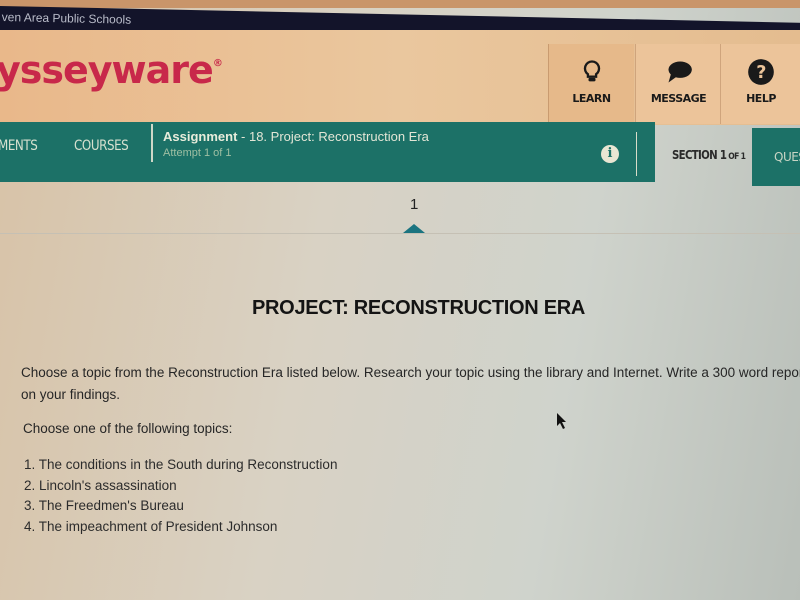  Describe the element at coordinates (400, 4) in the screenshot. I see `browser-top-strip` at that location.